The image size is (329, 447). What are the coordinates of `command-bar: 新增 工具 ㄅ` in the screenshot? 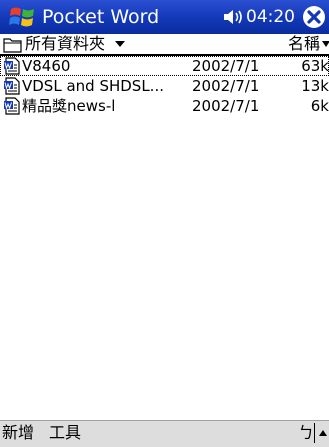 It's located at (164, 433).